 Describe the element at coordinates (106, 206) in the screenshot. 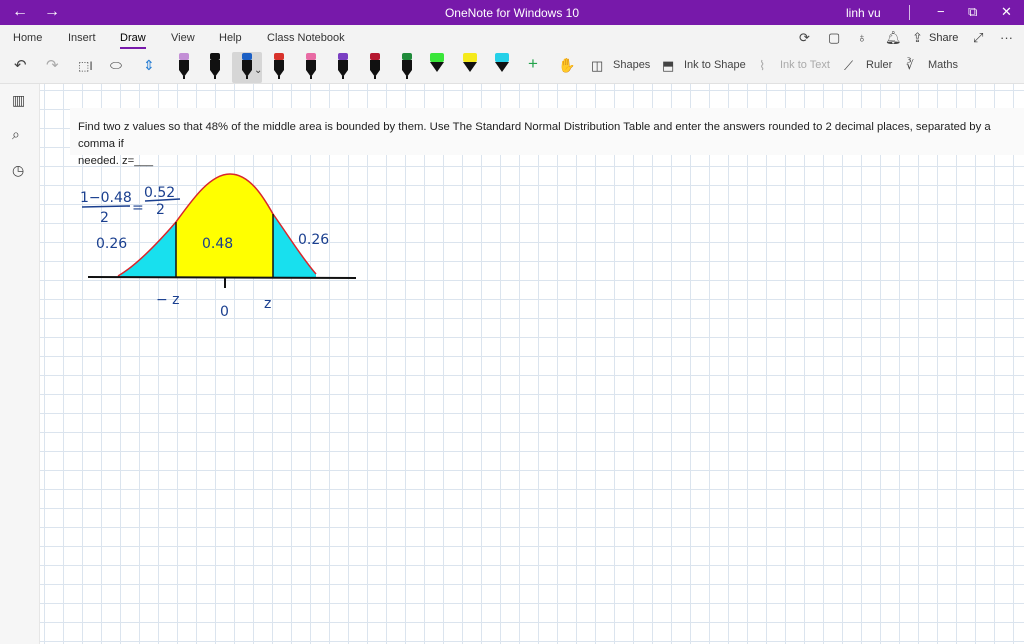

I see `formula-left-bar` at that location.